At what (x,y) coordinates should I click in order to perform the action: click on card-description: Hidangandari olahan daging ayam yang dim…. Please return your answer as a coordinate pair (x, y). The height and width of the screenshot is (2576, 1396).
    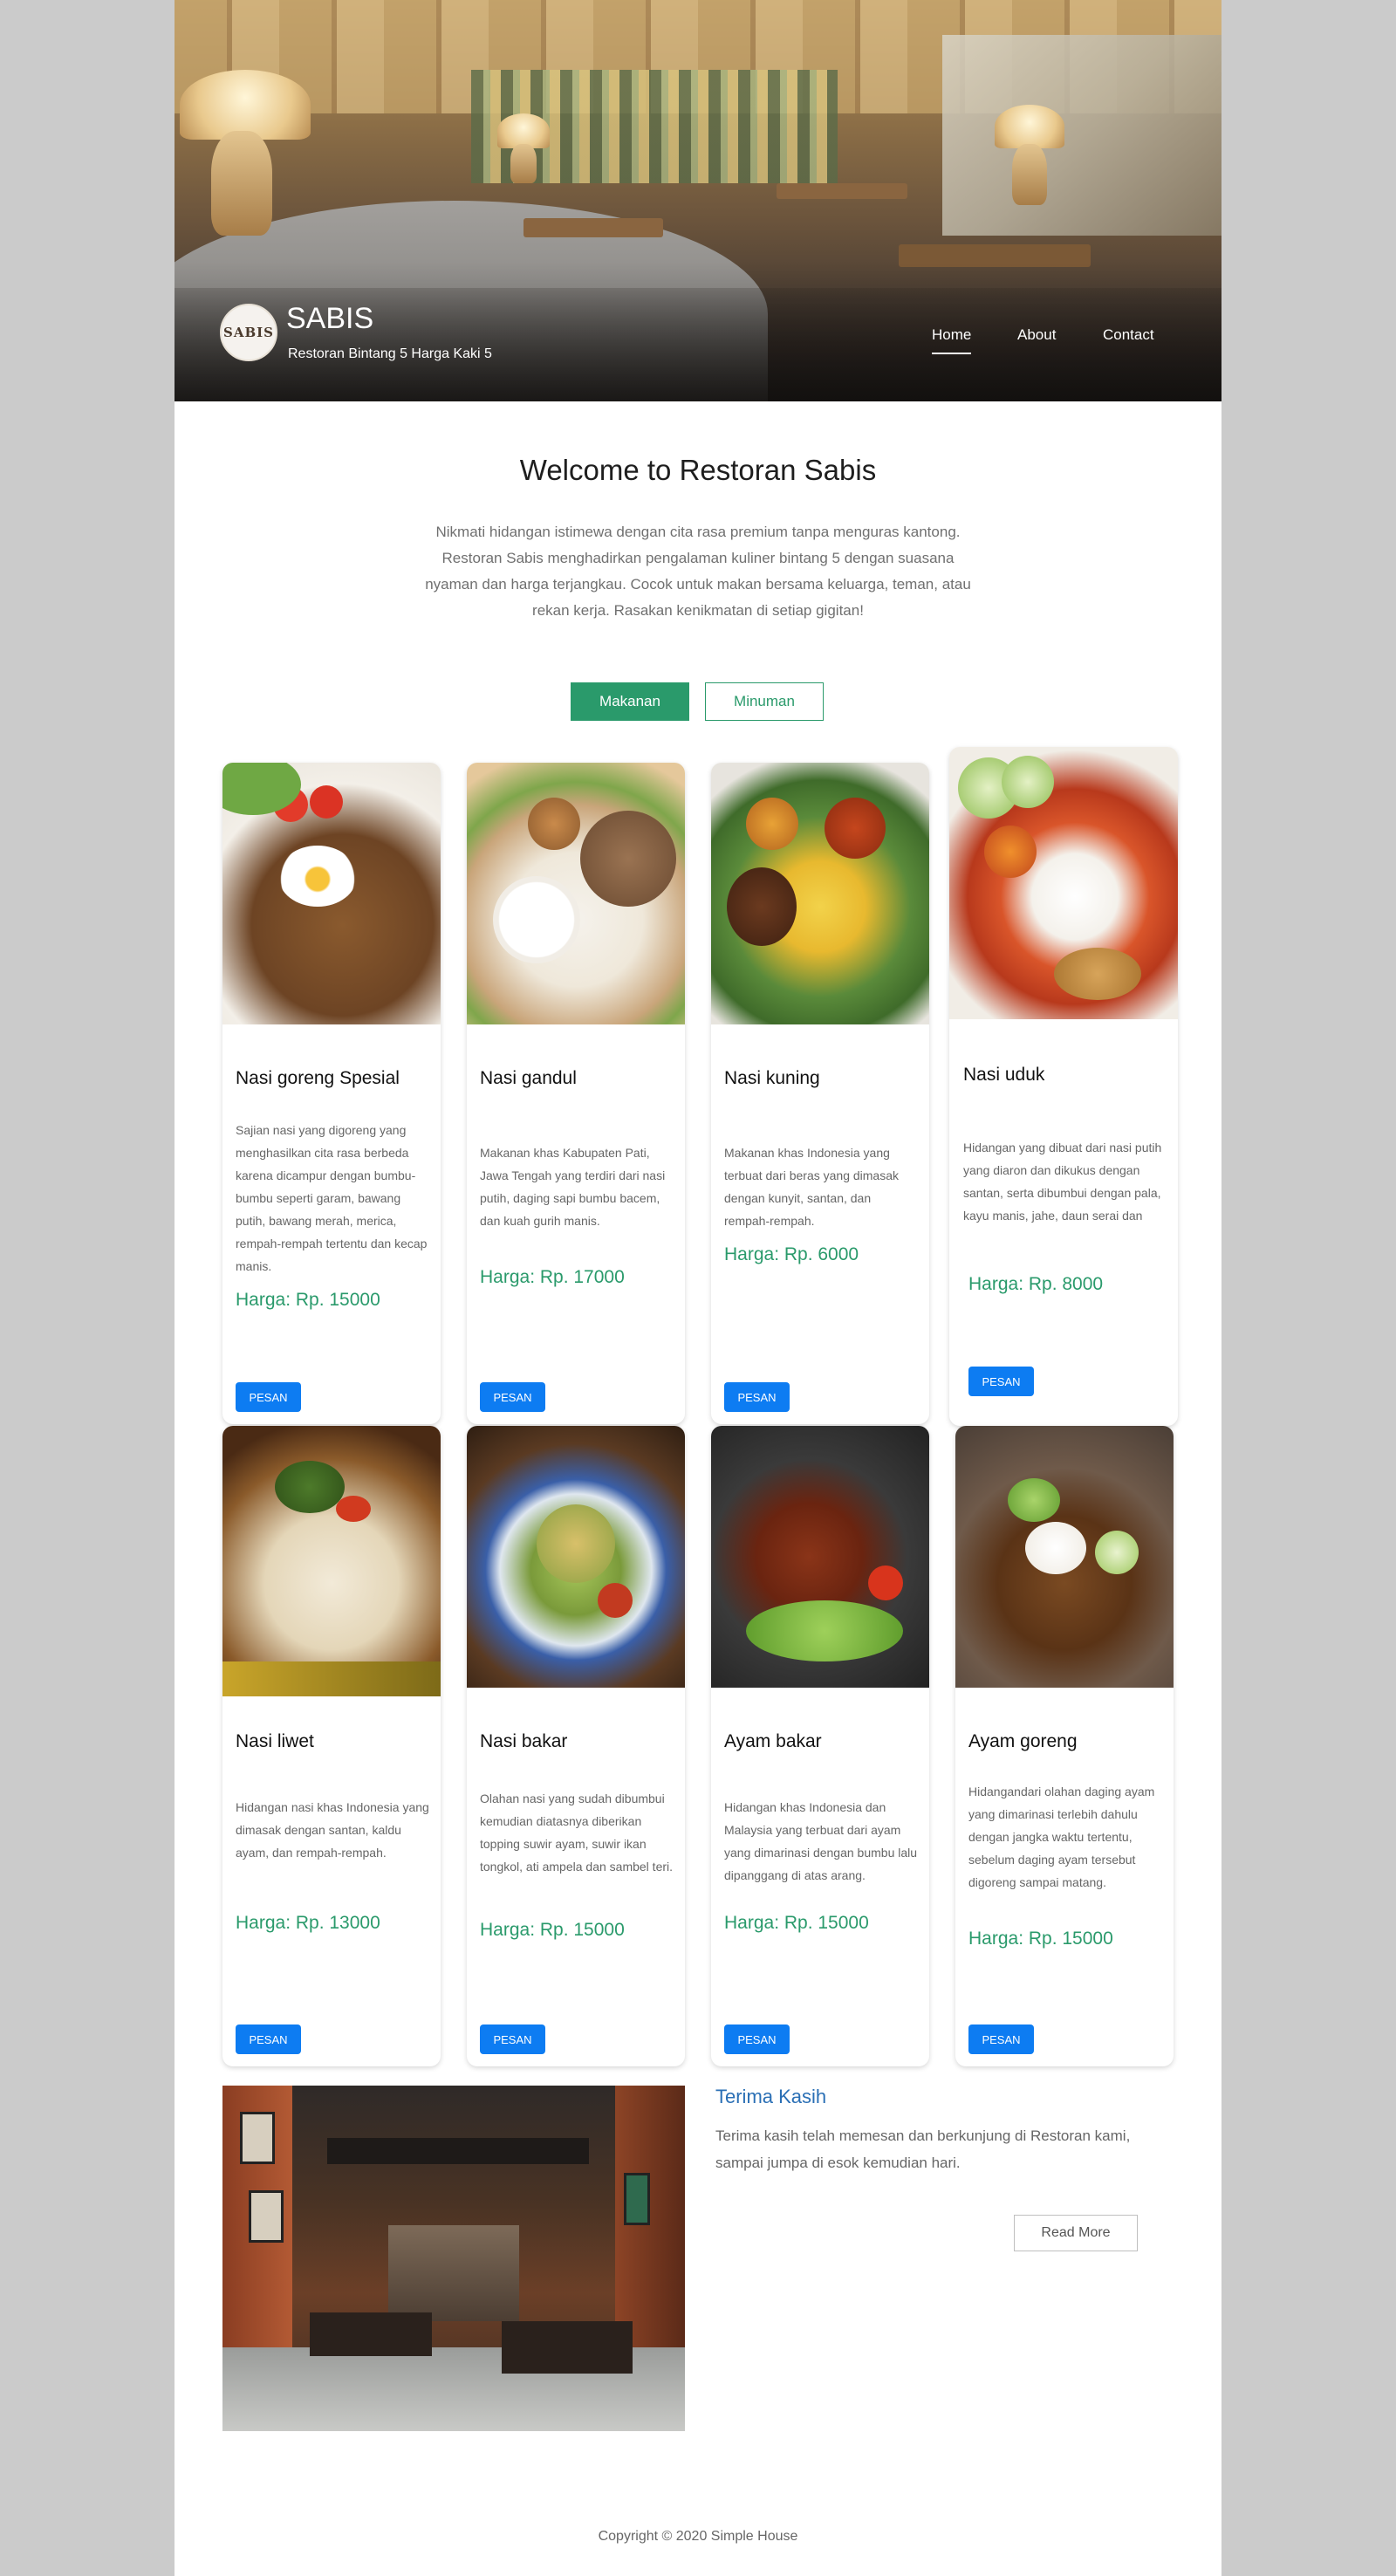
    Looking at the image, I should click on (1061, 1837).